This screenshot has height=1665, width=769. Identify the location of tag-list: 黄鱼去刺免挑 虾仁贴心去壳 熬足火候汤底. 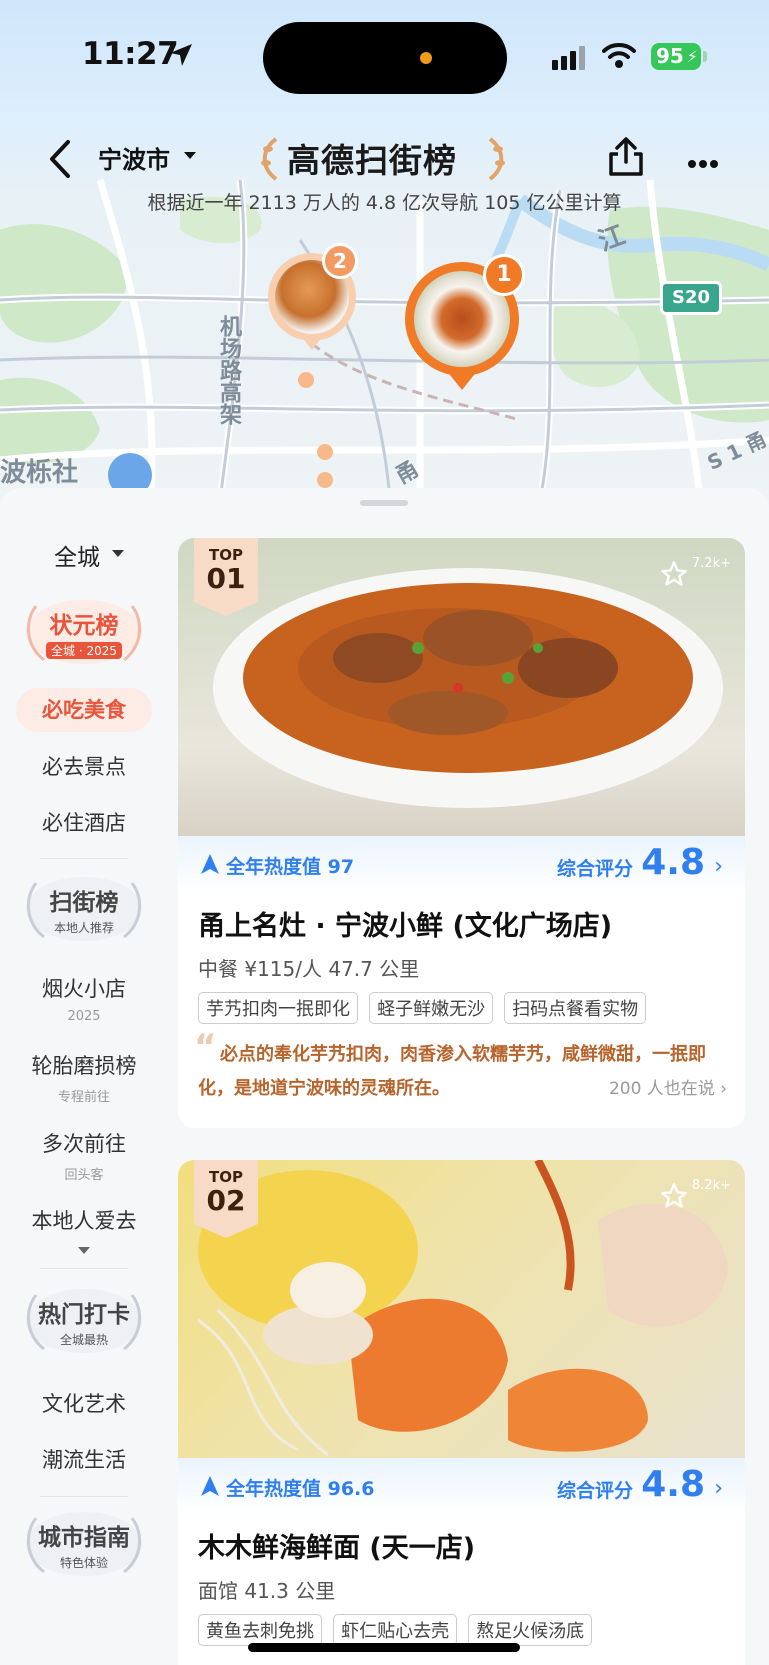
(461, 1625).